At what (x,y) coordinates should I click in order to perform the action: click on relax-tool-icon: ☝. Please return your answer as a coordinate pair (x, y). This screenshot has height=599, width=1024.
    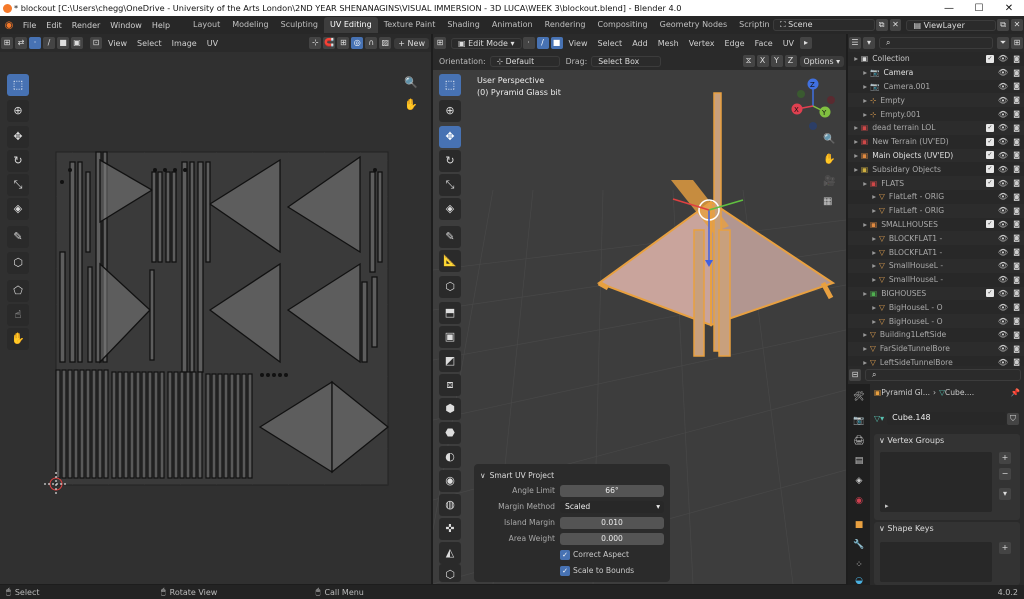
    Looking at the image, I should click on (18, 315).